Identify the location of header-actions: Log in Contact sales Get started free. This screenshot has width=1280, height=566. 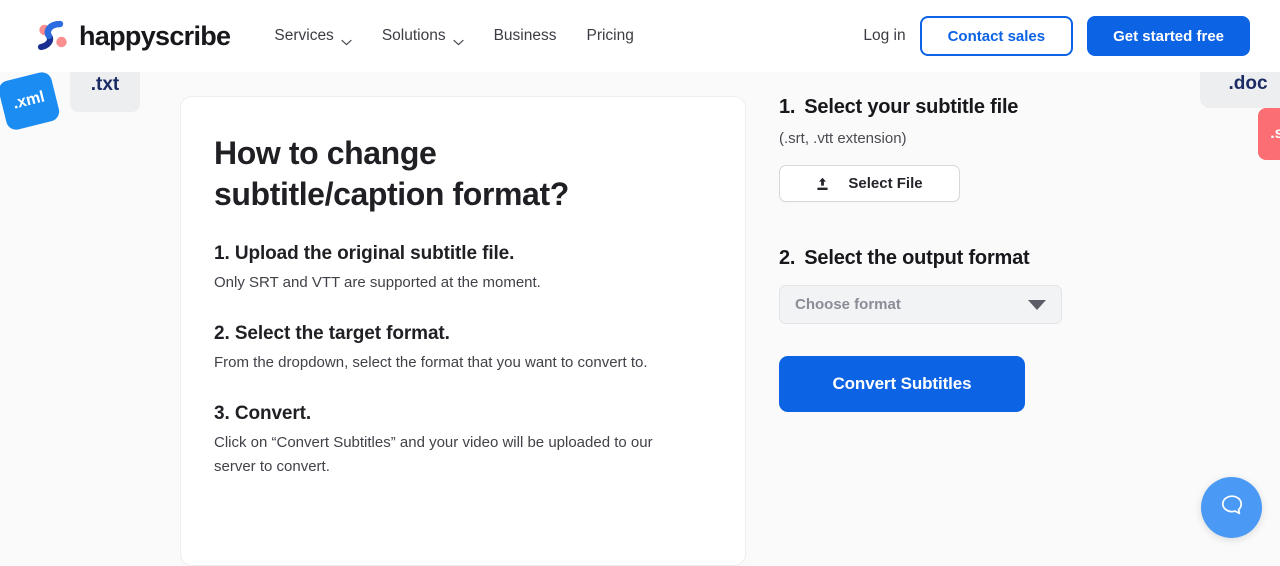
(1056, 36).